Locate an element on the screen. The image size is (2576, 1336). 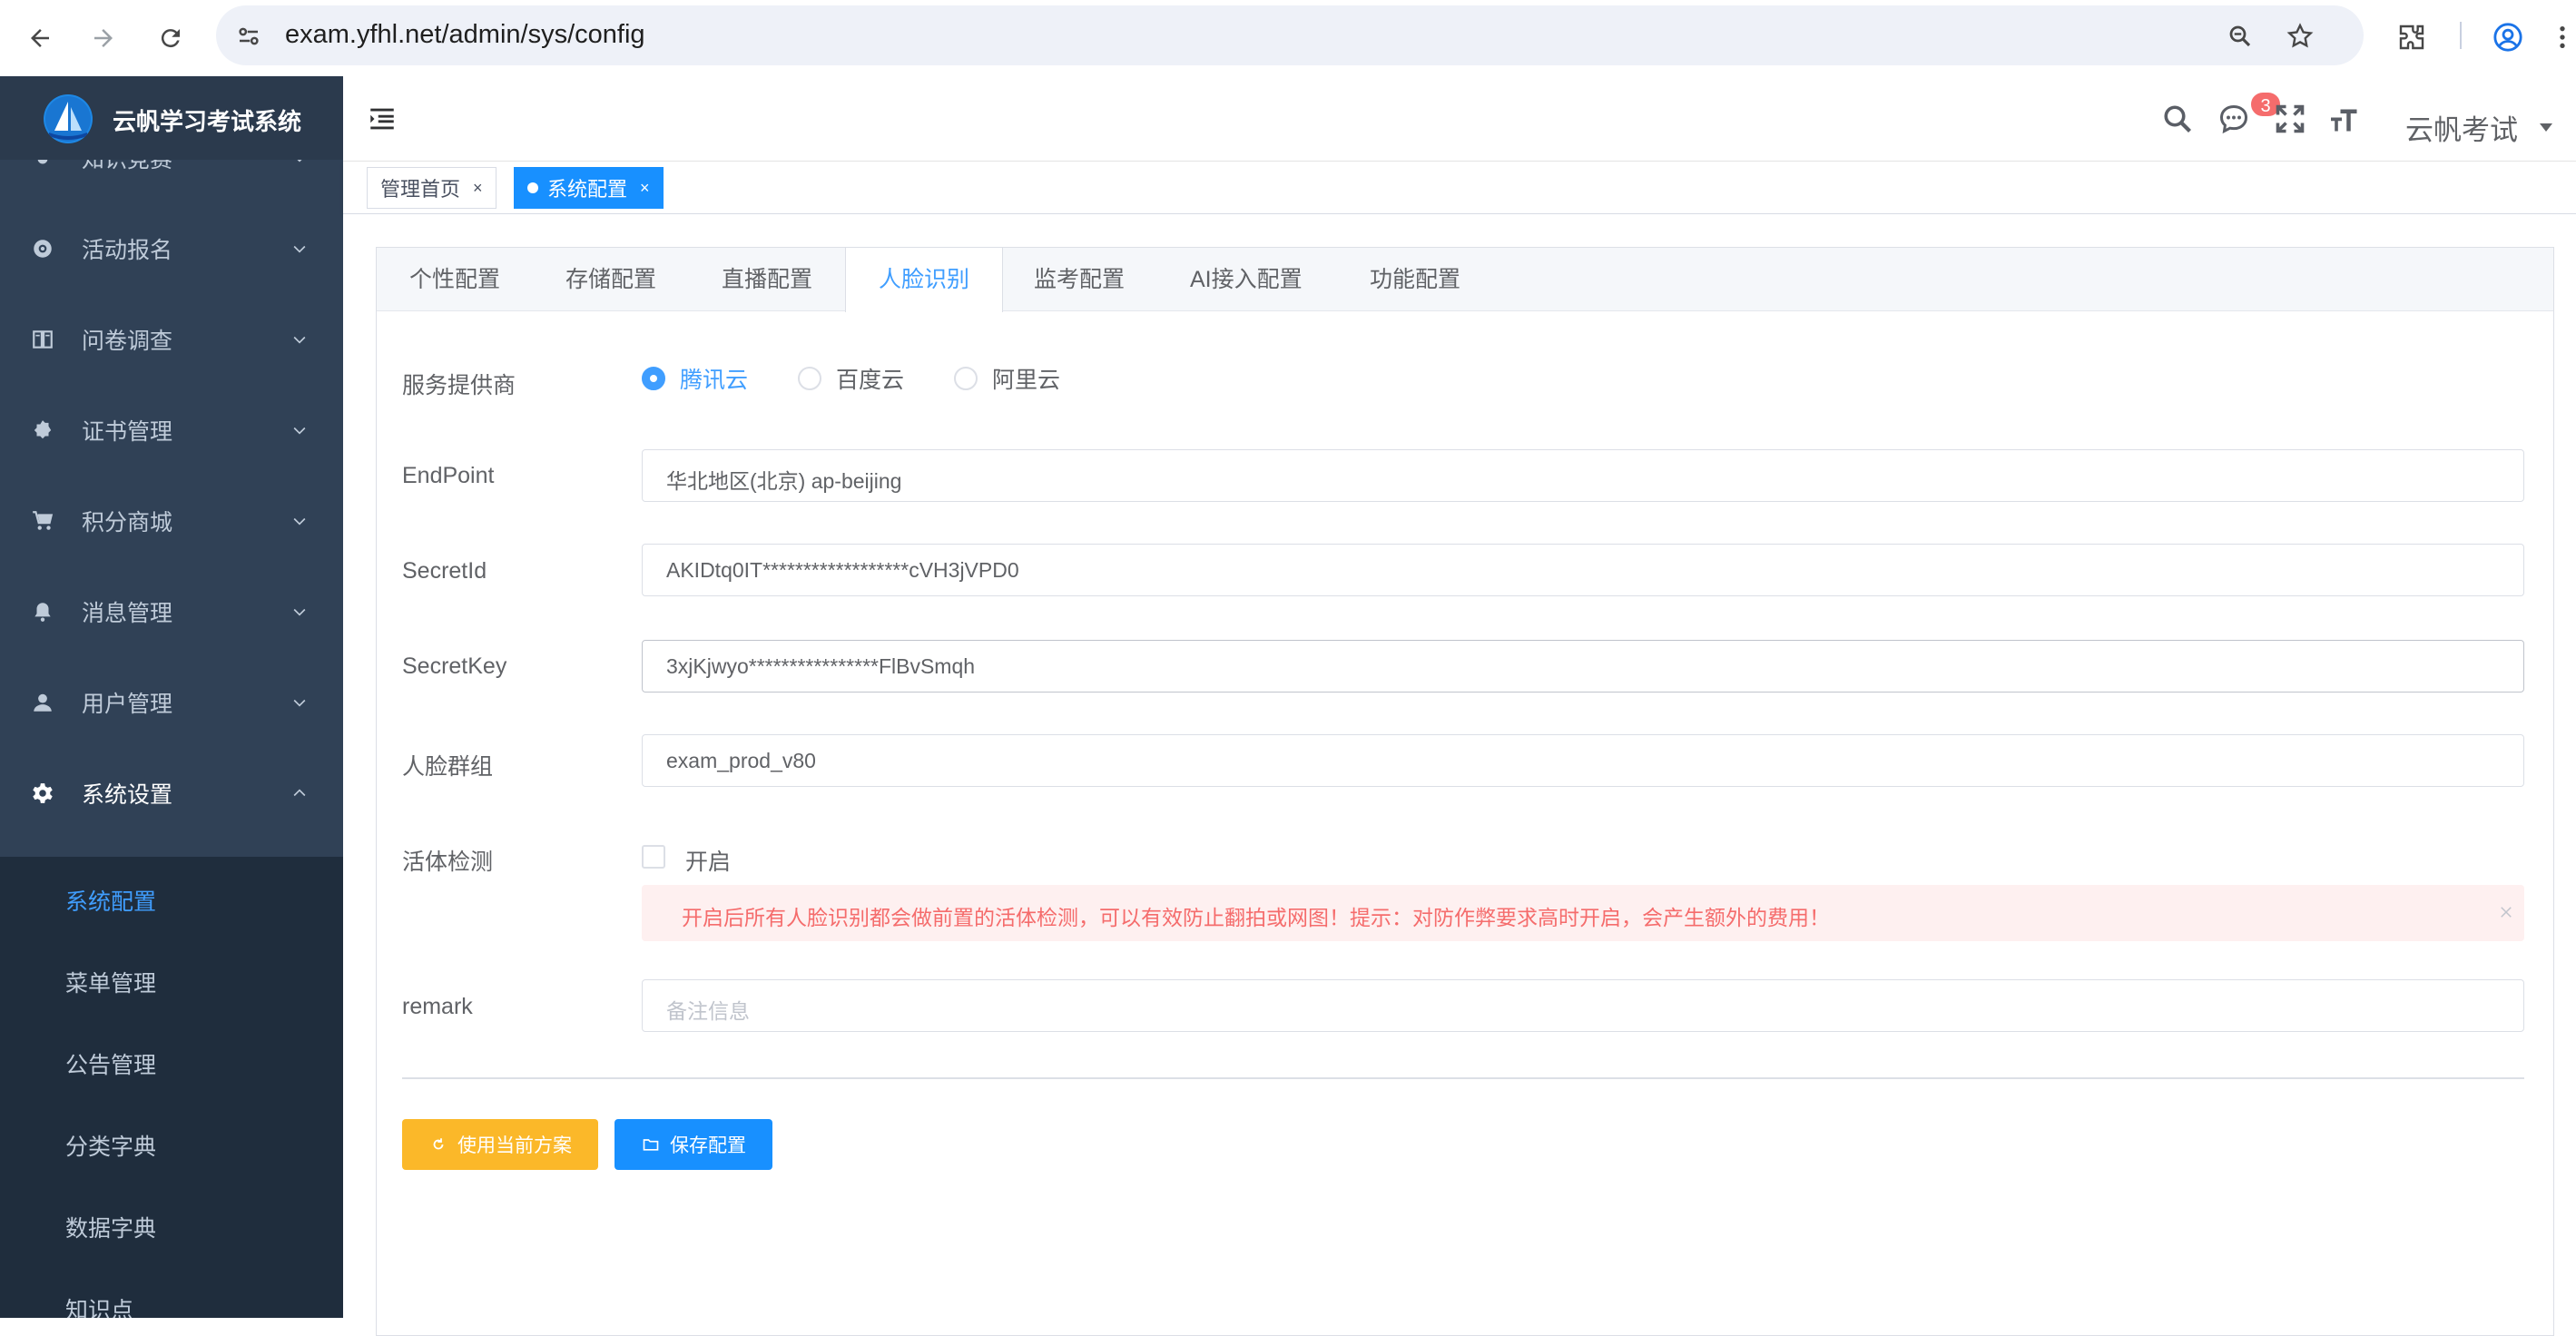
fullscreen-icon is located at coordinates (2290, 119).